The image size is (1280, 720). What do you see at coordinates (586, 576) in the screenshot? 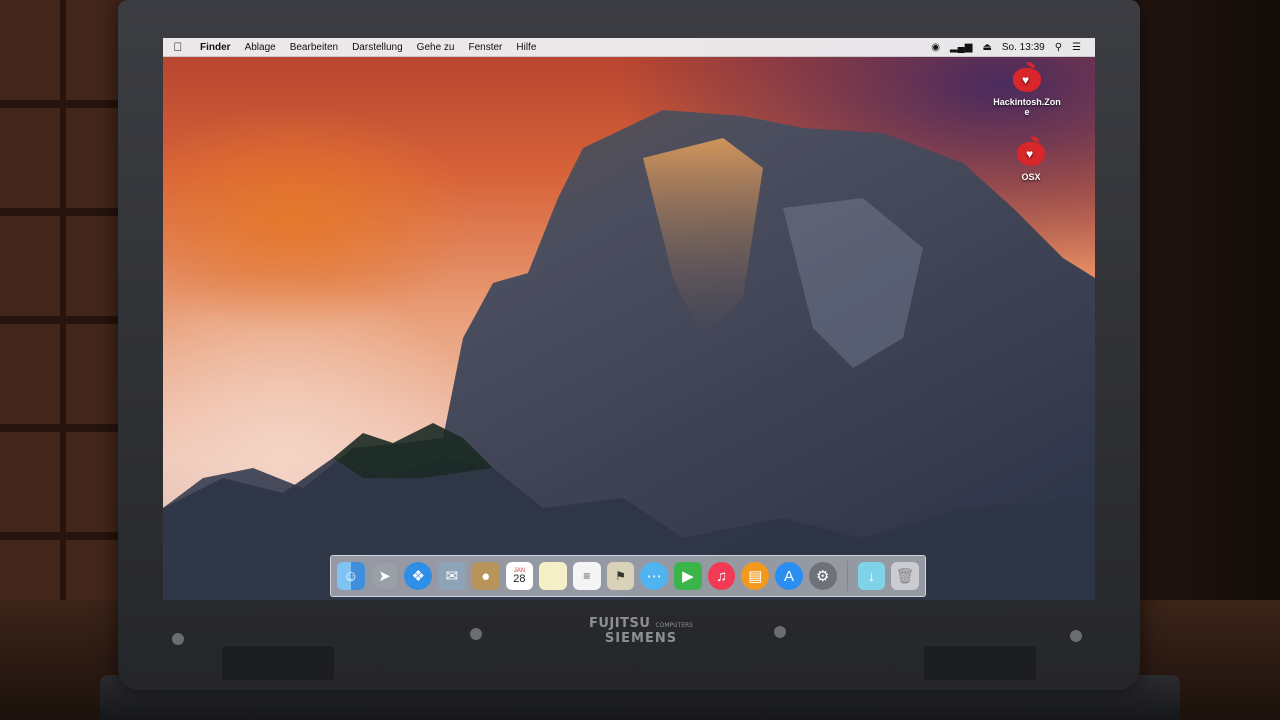
I see `reminders-icon: ≡` at bounding box center [586, 576].